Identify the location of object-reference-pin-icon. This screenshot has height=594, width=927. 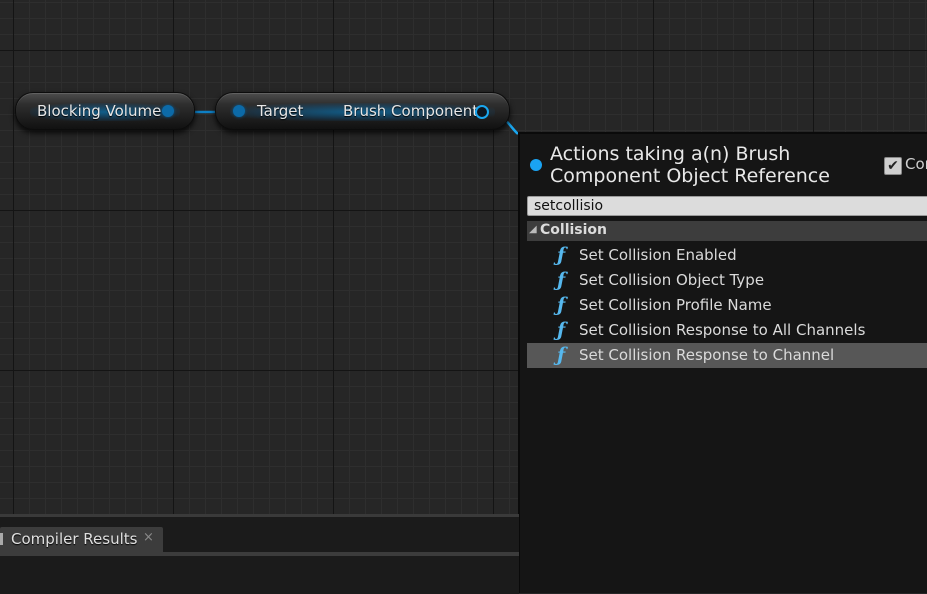
(536, 165).